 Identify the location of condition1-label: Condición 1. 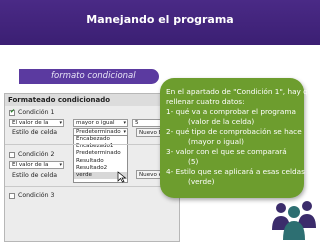
(36, 112).